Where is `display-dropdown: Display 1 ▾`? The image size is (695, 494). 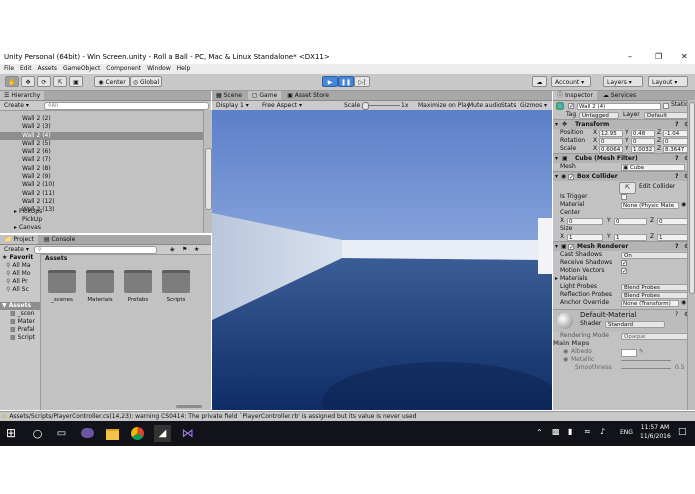 display-dropdown: Display 1 ▾ is located at coordinates (232, 105).